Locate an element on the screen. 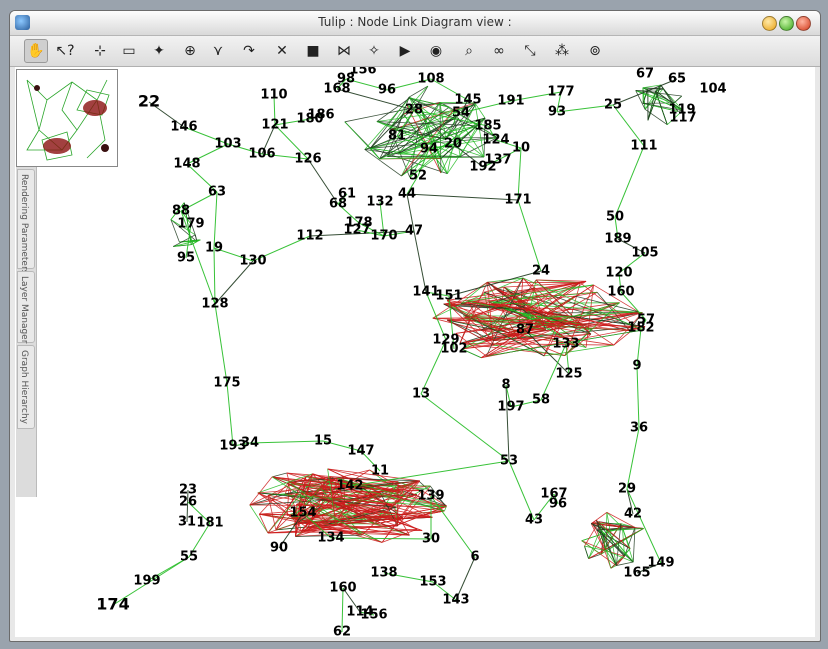  node-label: 22 is located at coordinates (149, 101).